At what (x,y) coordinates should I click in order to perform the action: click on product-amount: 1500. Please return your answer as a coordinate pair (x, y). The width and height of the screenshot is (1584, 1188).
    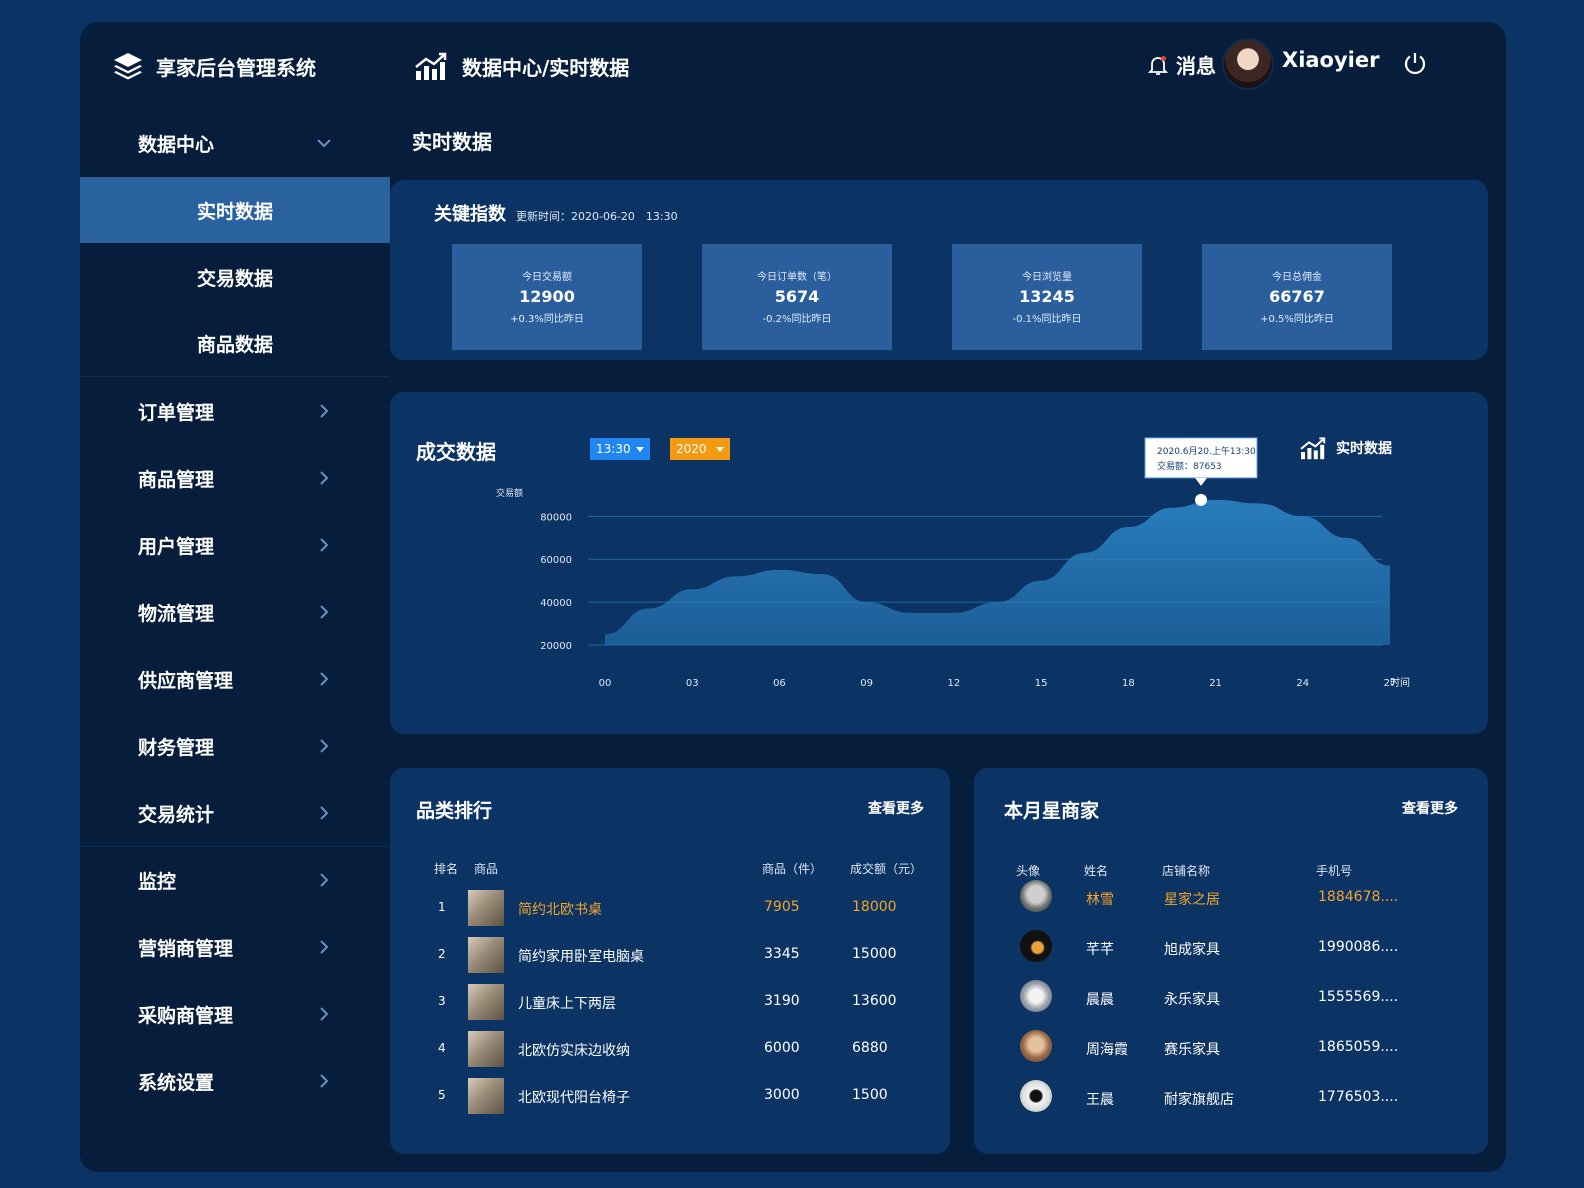
    Looking at the image, I should click on (870, 1095).